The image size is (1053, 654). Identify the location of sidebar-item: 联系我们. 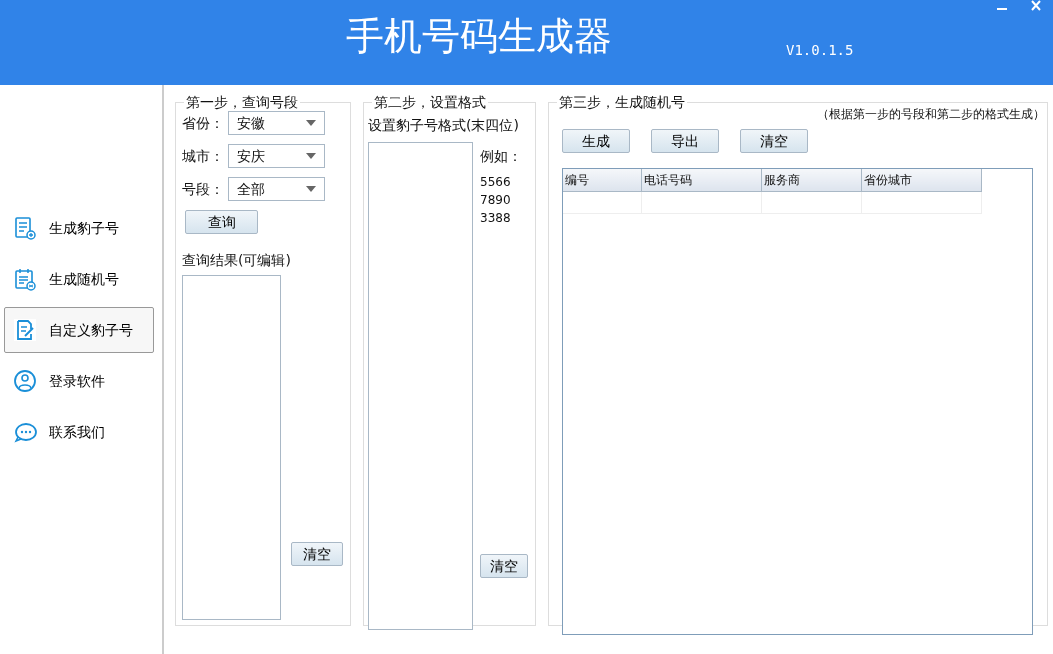
(79, 432).